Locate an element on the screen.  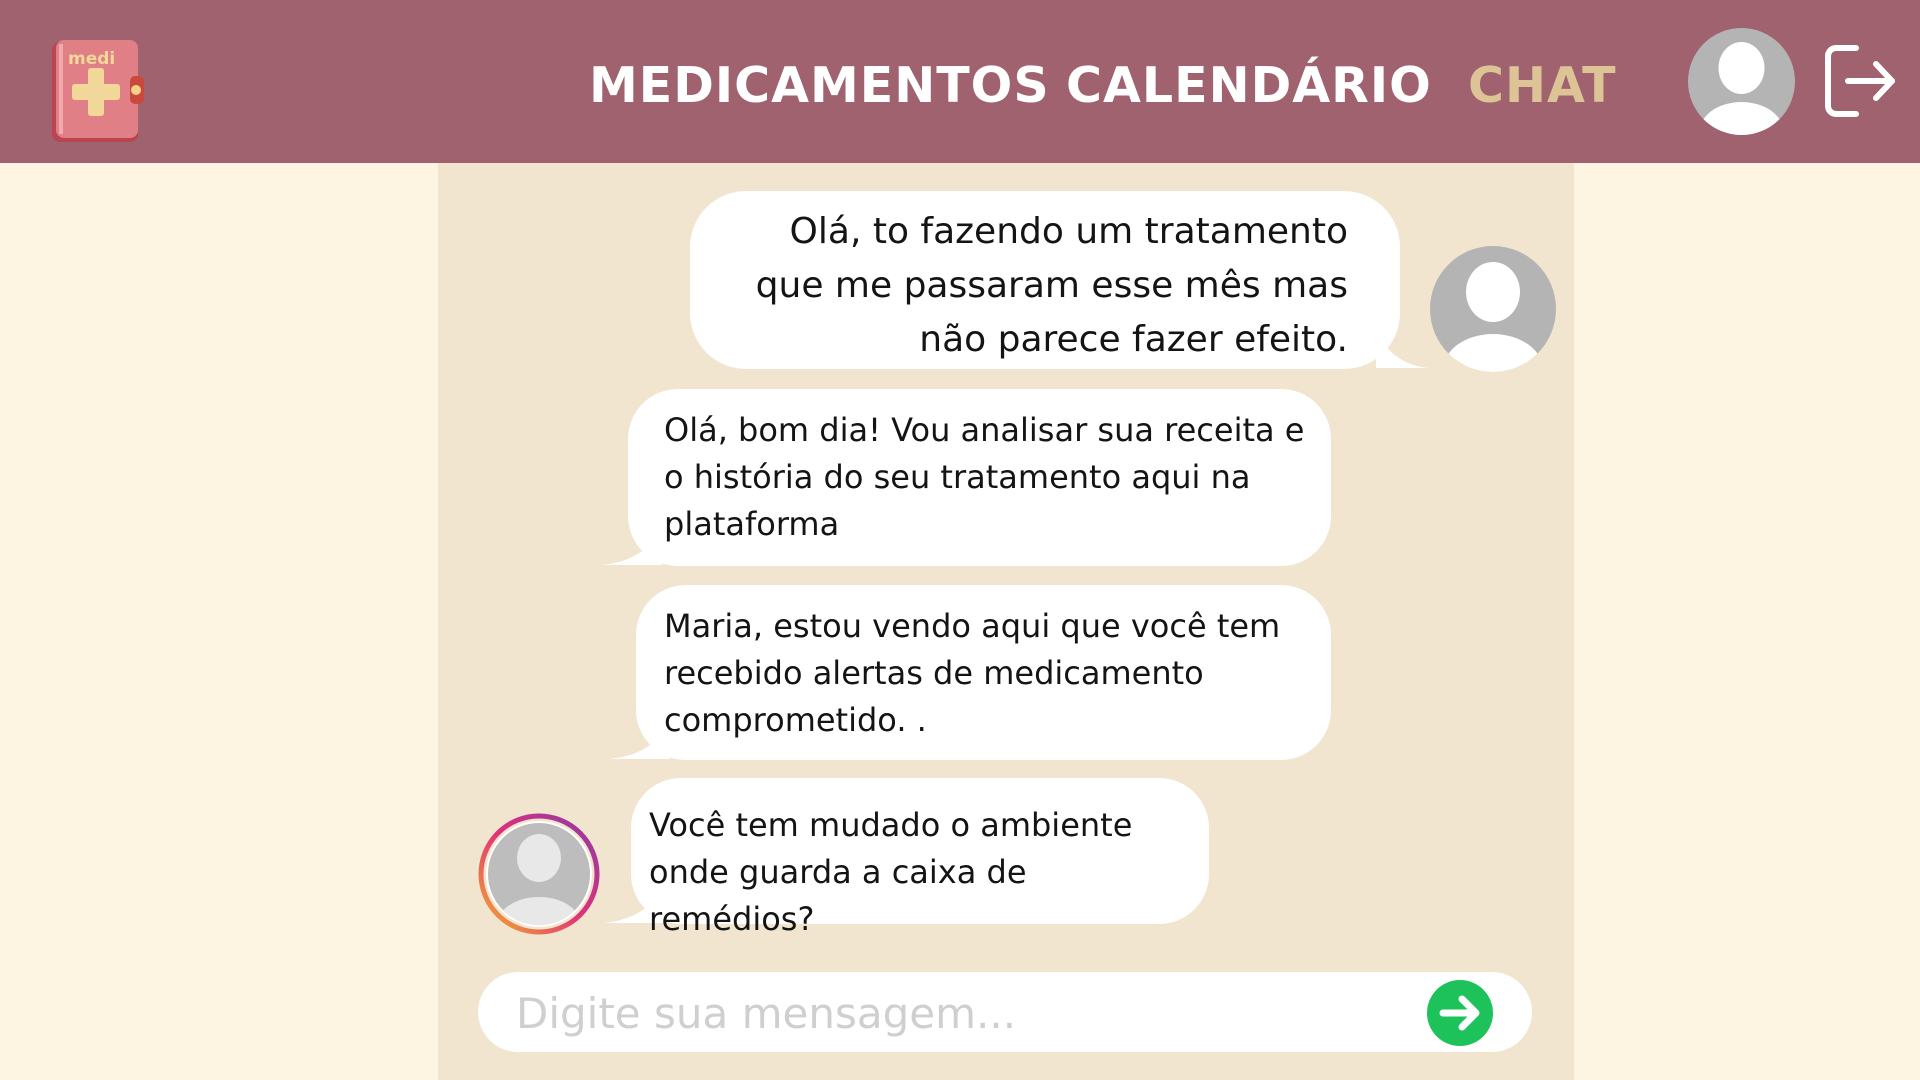
svg-text: medi is located at coordinates (91, 59).